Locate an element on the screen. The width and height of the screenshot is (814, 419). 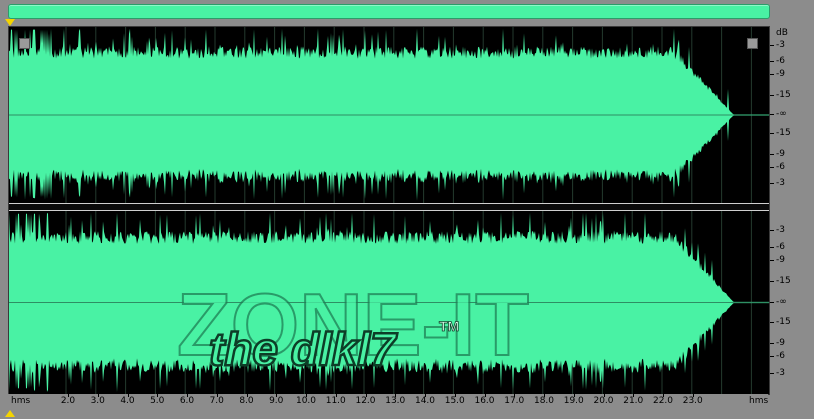
timeline-label: 17.0 is located at coordinates (514, 401).